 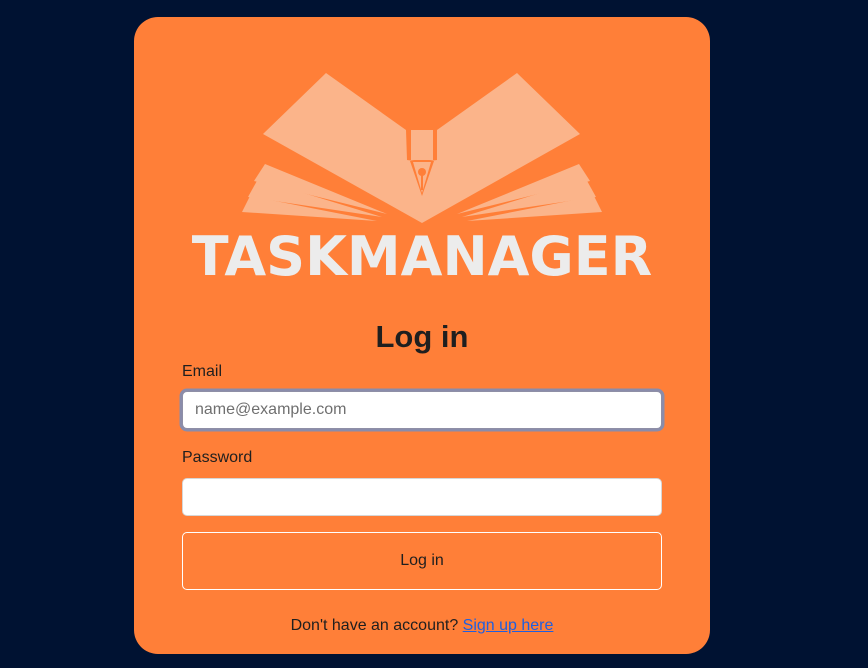 I want to click on open-book-pen-nib-icon, so click(x=422, y=148).